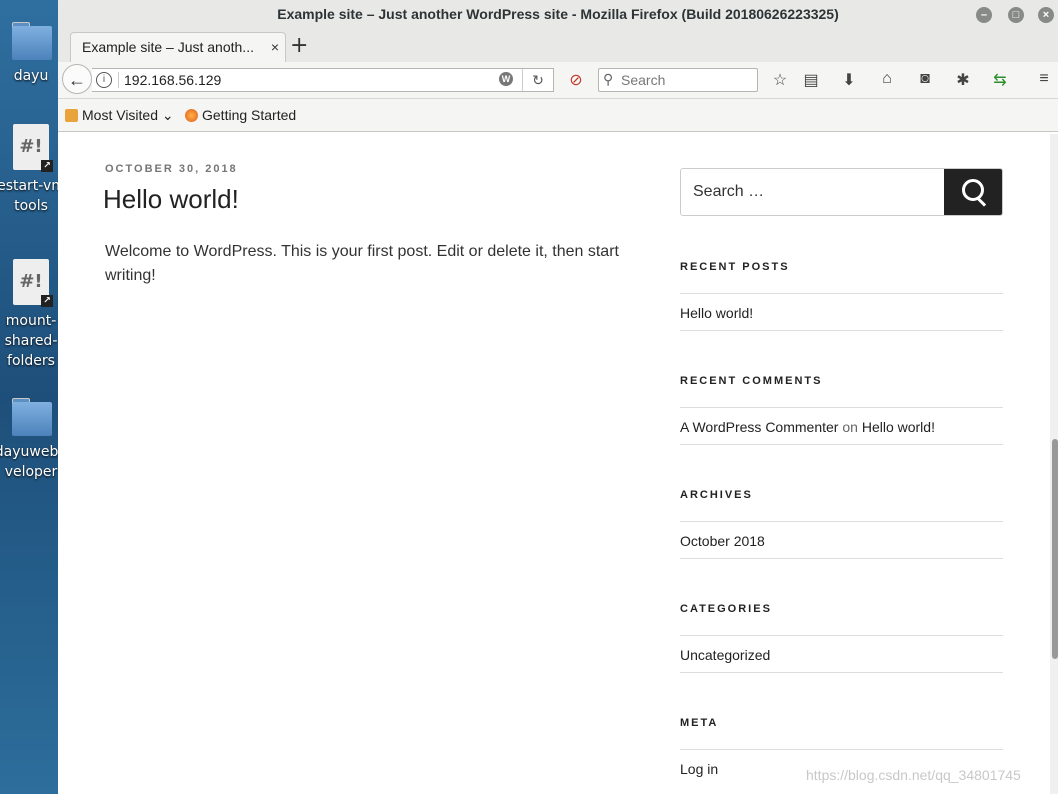 Image resolution: width=1058 pixels, height=794 pixels. What do you see at coordinates (166, 115) in the screenshot?
I see `chevron-down-icon: ⌄` at bounding box center [166, 115].